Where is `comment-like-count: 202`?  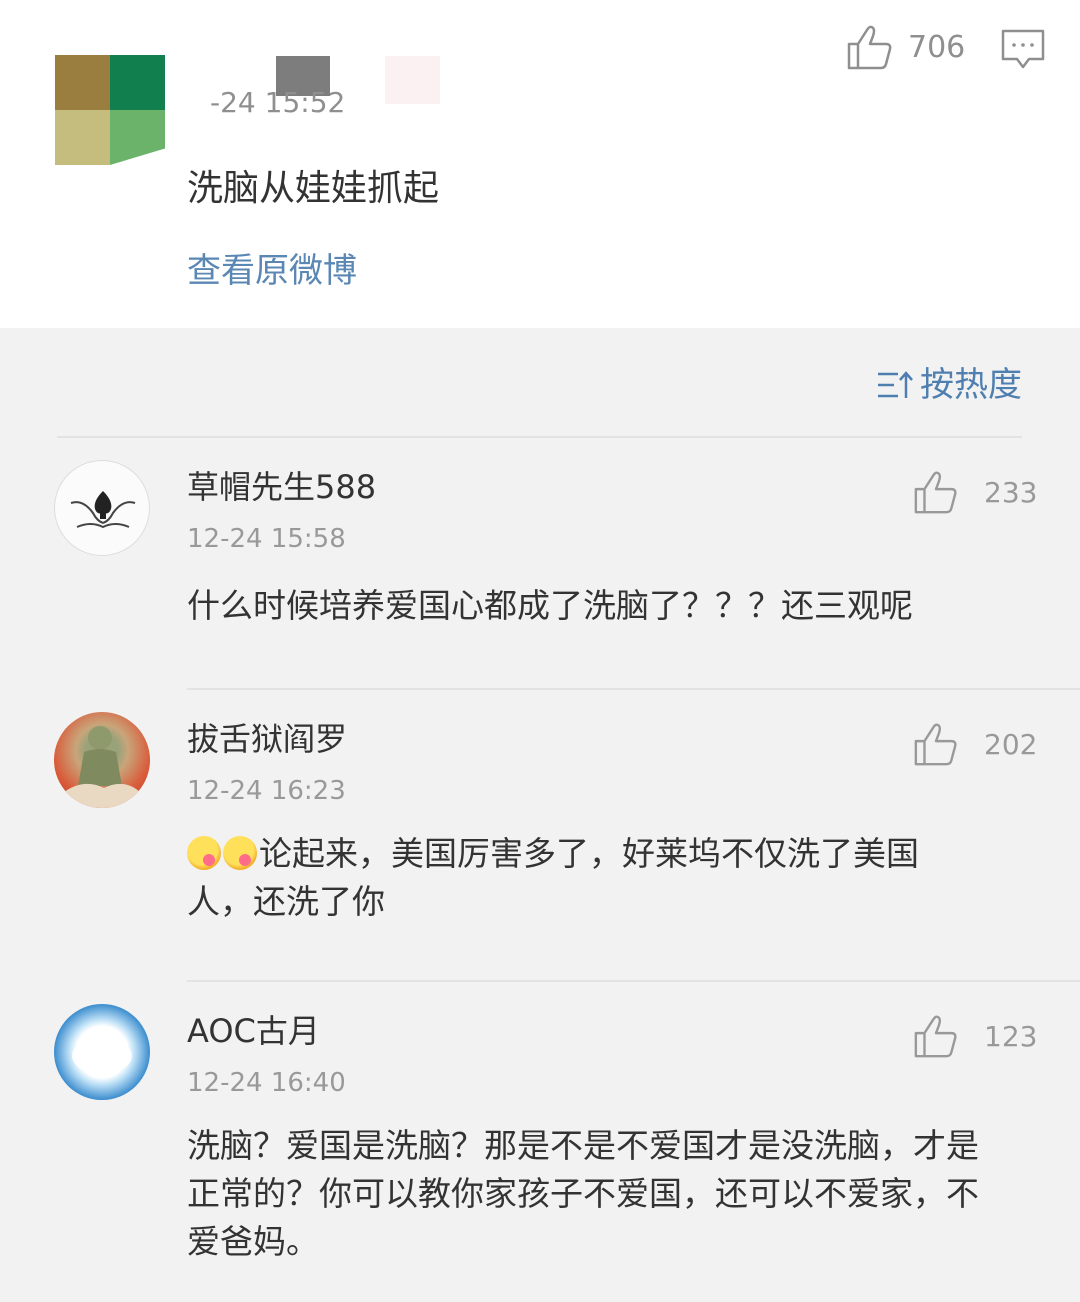
comment-like-count: 202 is located at coordinates (1011, 744).